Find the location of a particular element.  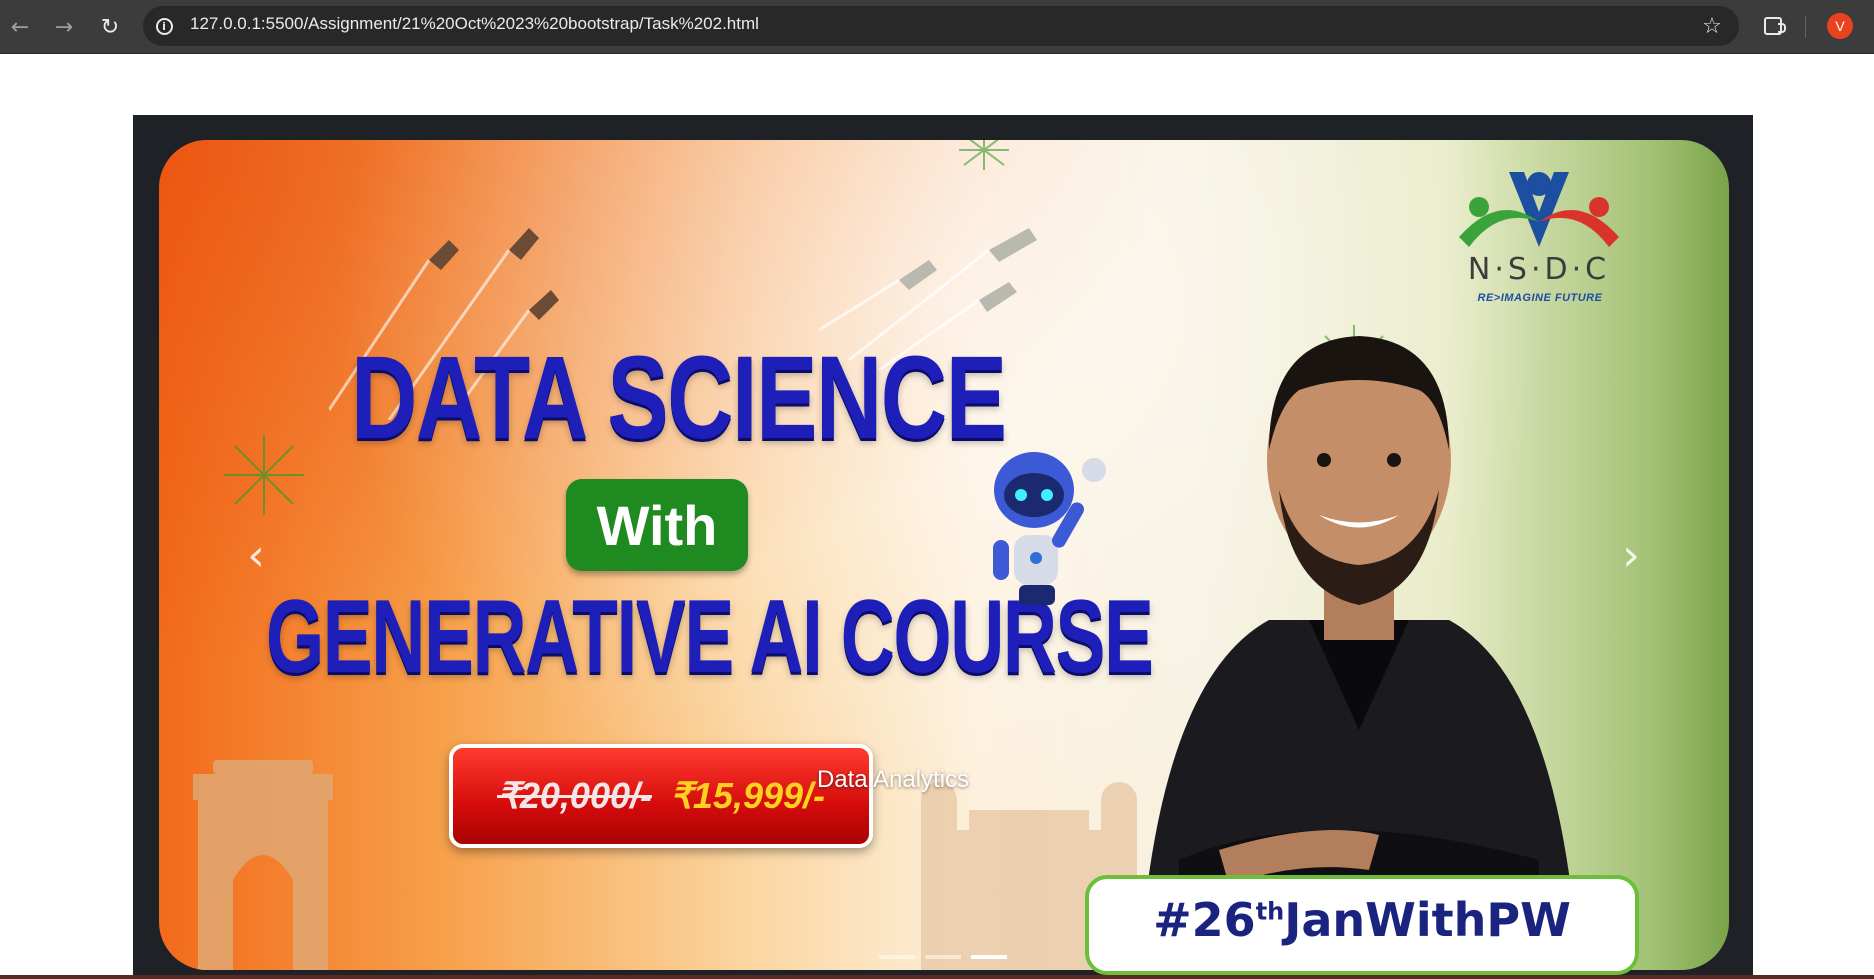

forward-button: → is located at coordinates (64, 27).